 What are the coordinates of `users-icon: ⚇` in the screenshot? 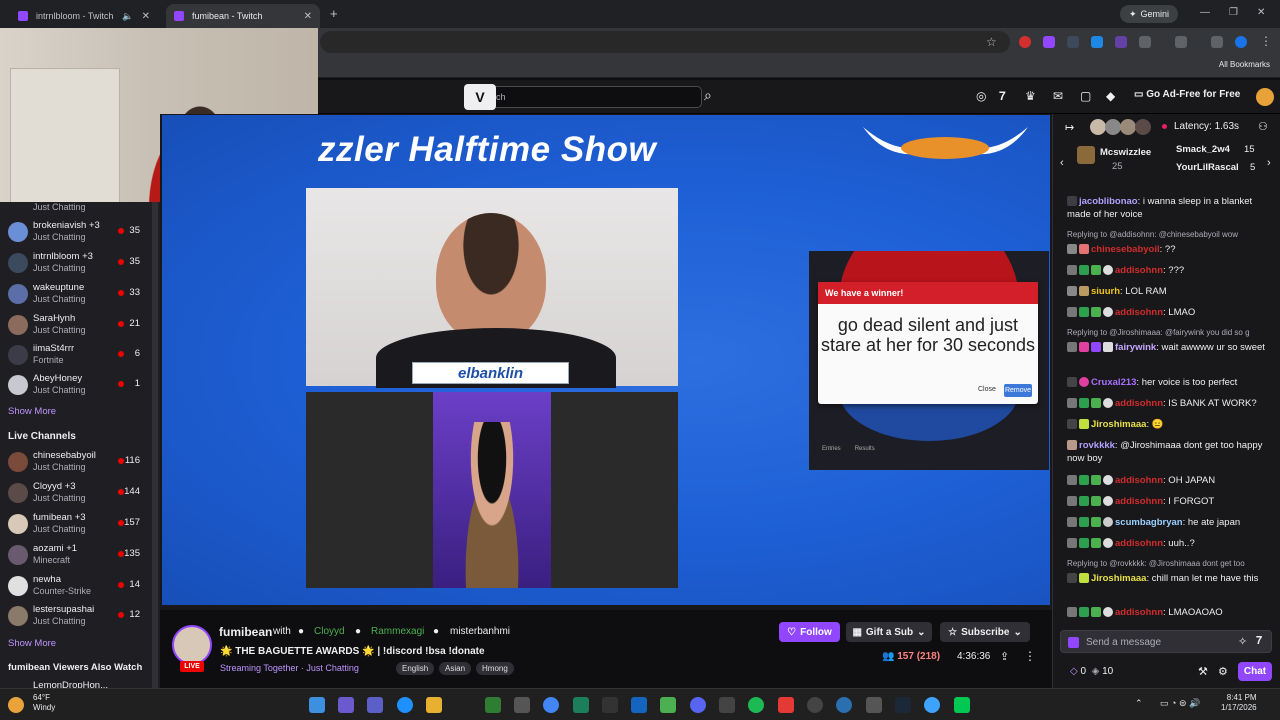 It's located at (1263, 126).